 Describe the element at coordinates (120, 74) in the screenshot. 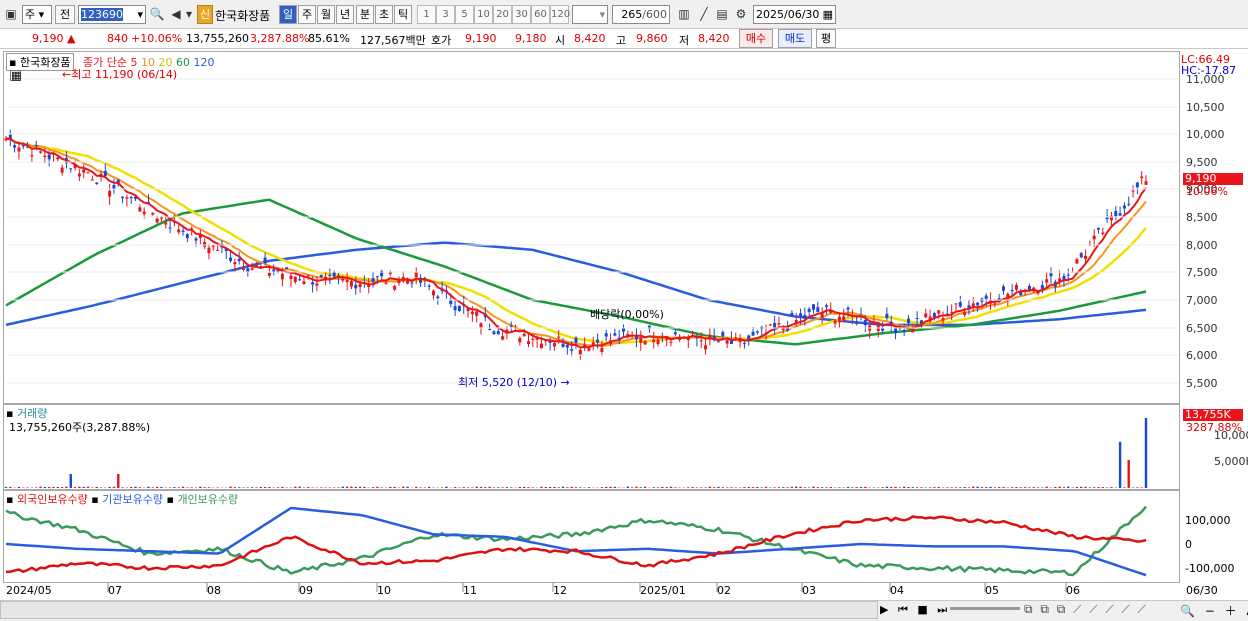

I see `high-note: ←최고 11,190 (06/14)` at that location.